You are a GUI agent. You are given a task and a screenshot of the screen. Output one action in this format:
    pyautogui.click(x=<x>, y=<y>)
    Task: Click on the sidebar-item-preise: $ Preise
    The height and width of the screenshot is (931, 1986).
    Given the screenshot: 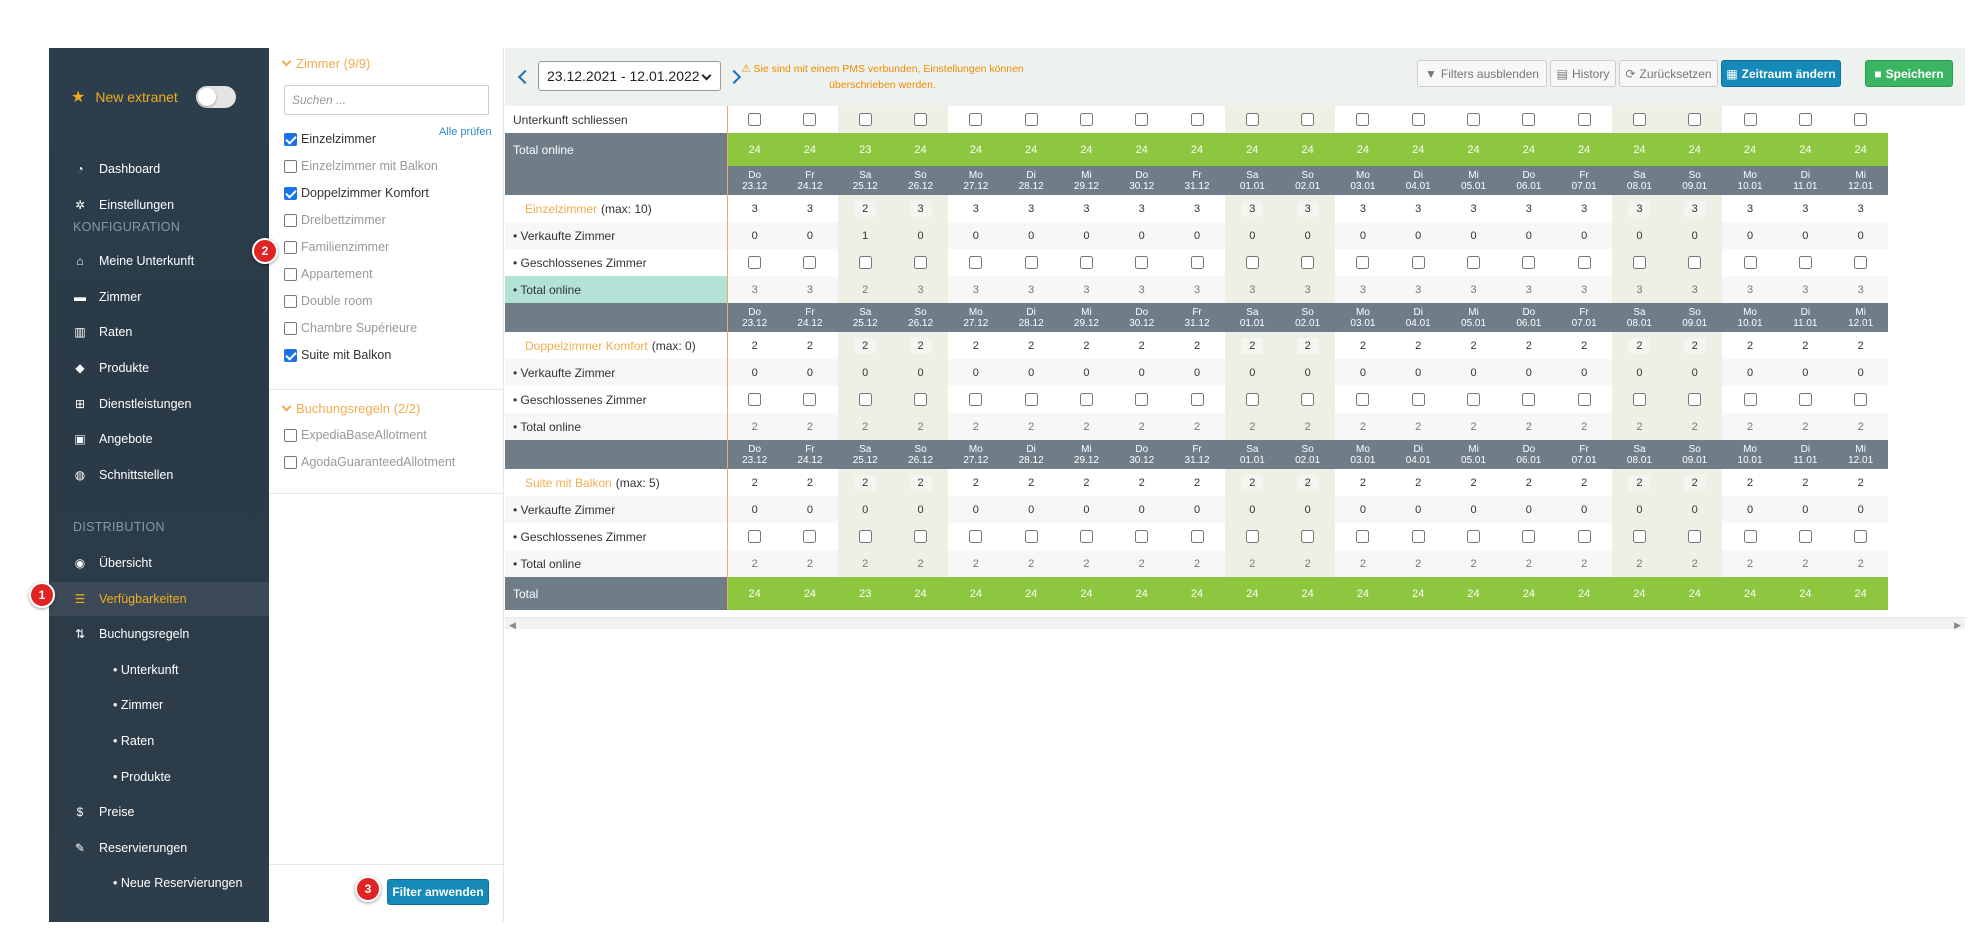 What is the action you would take?
    pyautogui.click(x=159, y=812)
    